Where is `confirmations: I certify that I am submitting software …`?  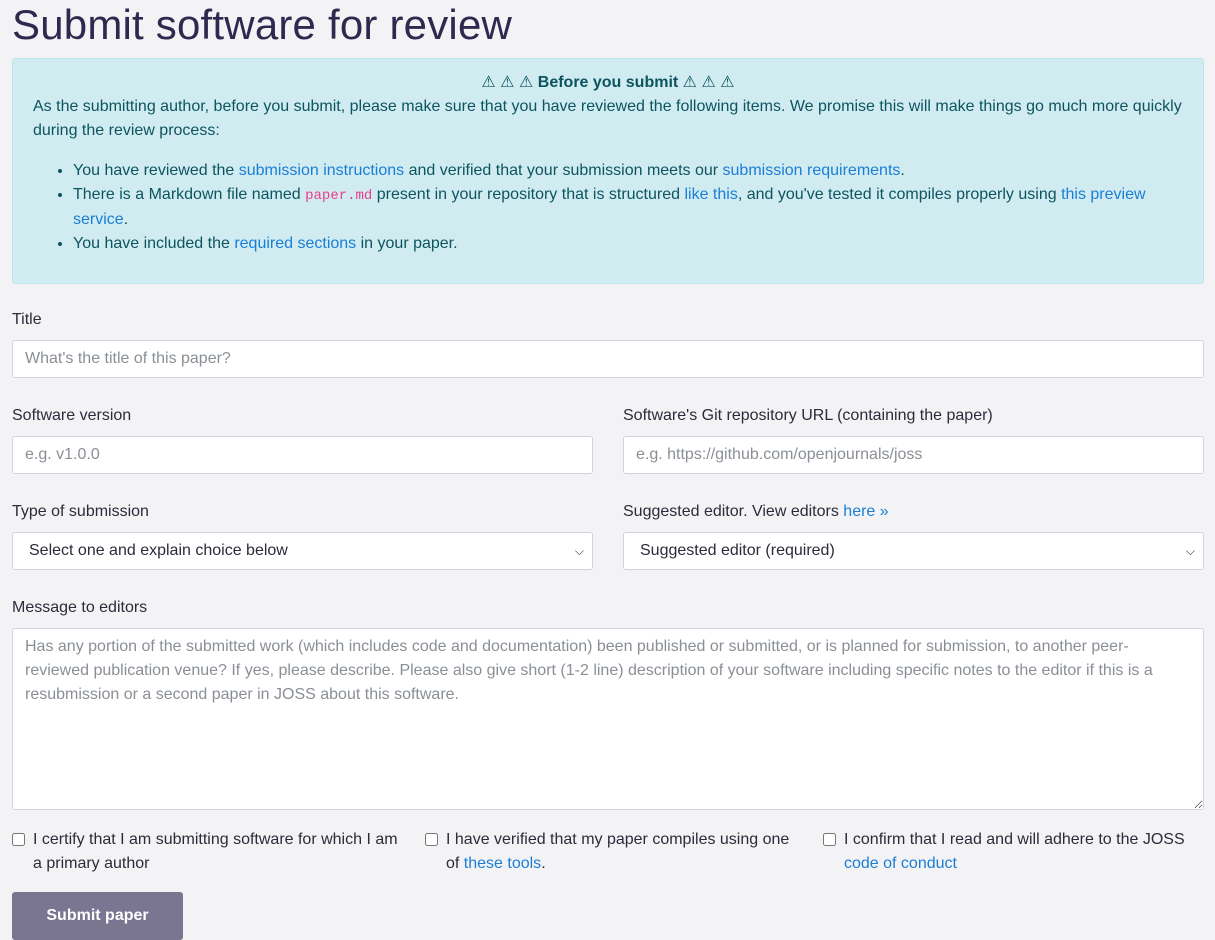
confirmations: I certify that I am submitting software … is located at coordinates (608, 852).